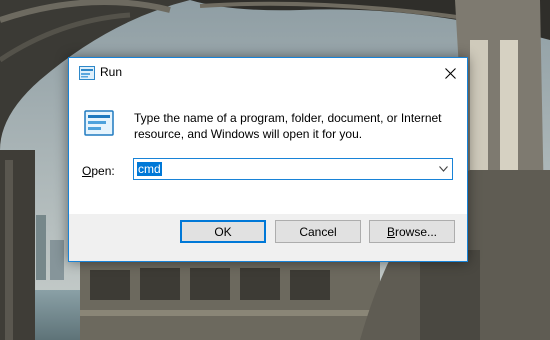 The height and width of the screenshot is (340, 550). I want to click on open-label: Open:, so click(98, 171).